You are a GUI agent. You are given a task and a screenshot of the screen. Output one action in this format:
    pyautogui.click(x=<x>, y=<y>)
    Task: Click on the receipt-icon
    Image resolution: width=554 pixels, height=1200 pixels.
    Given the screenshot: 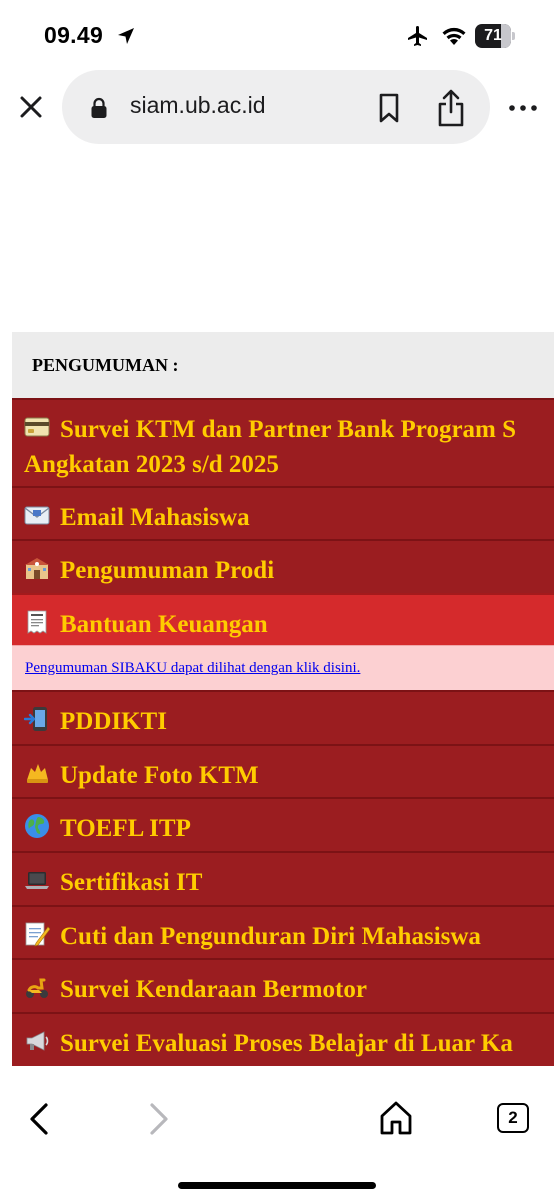 What is the action you would take?
    pyautogui.click(x=37, y=622)
    